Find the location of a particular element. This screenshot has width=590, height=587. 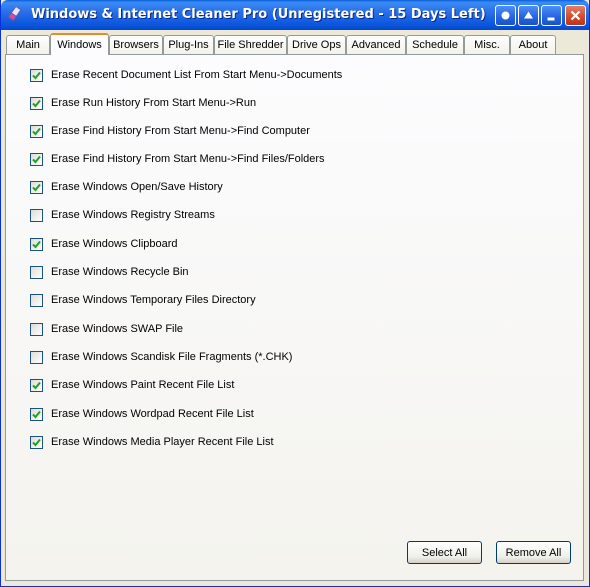

option-row: Erase Windows Open/Save History is located at coordinates (126, 187).